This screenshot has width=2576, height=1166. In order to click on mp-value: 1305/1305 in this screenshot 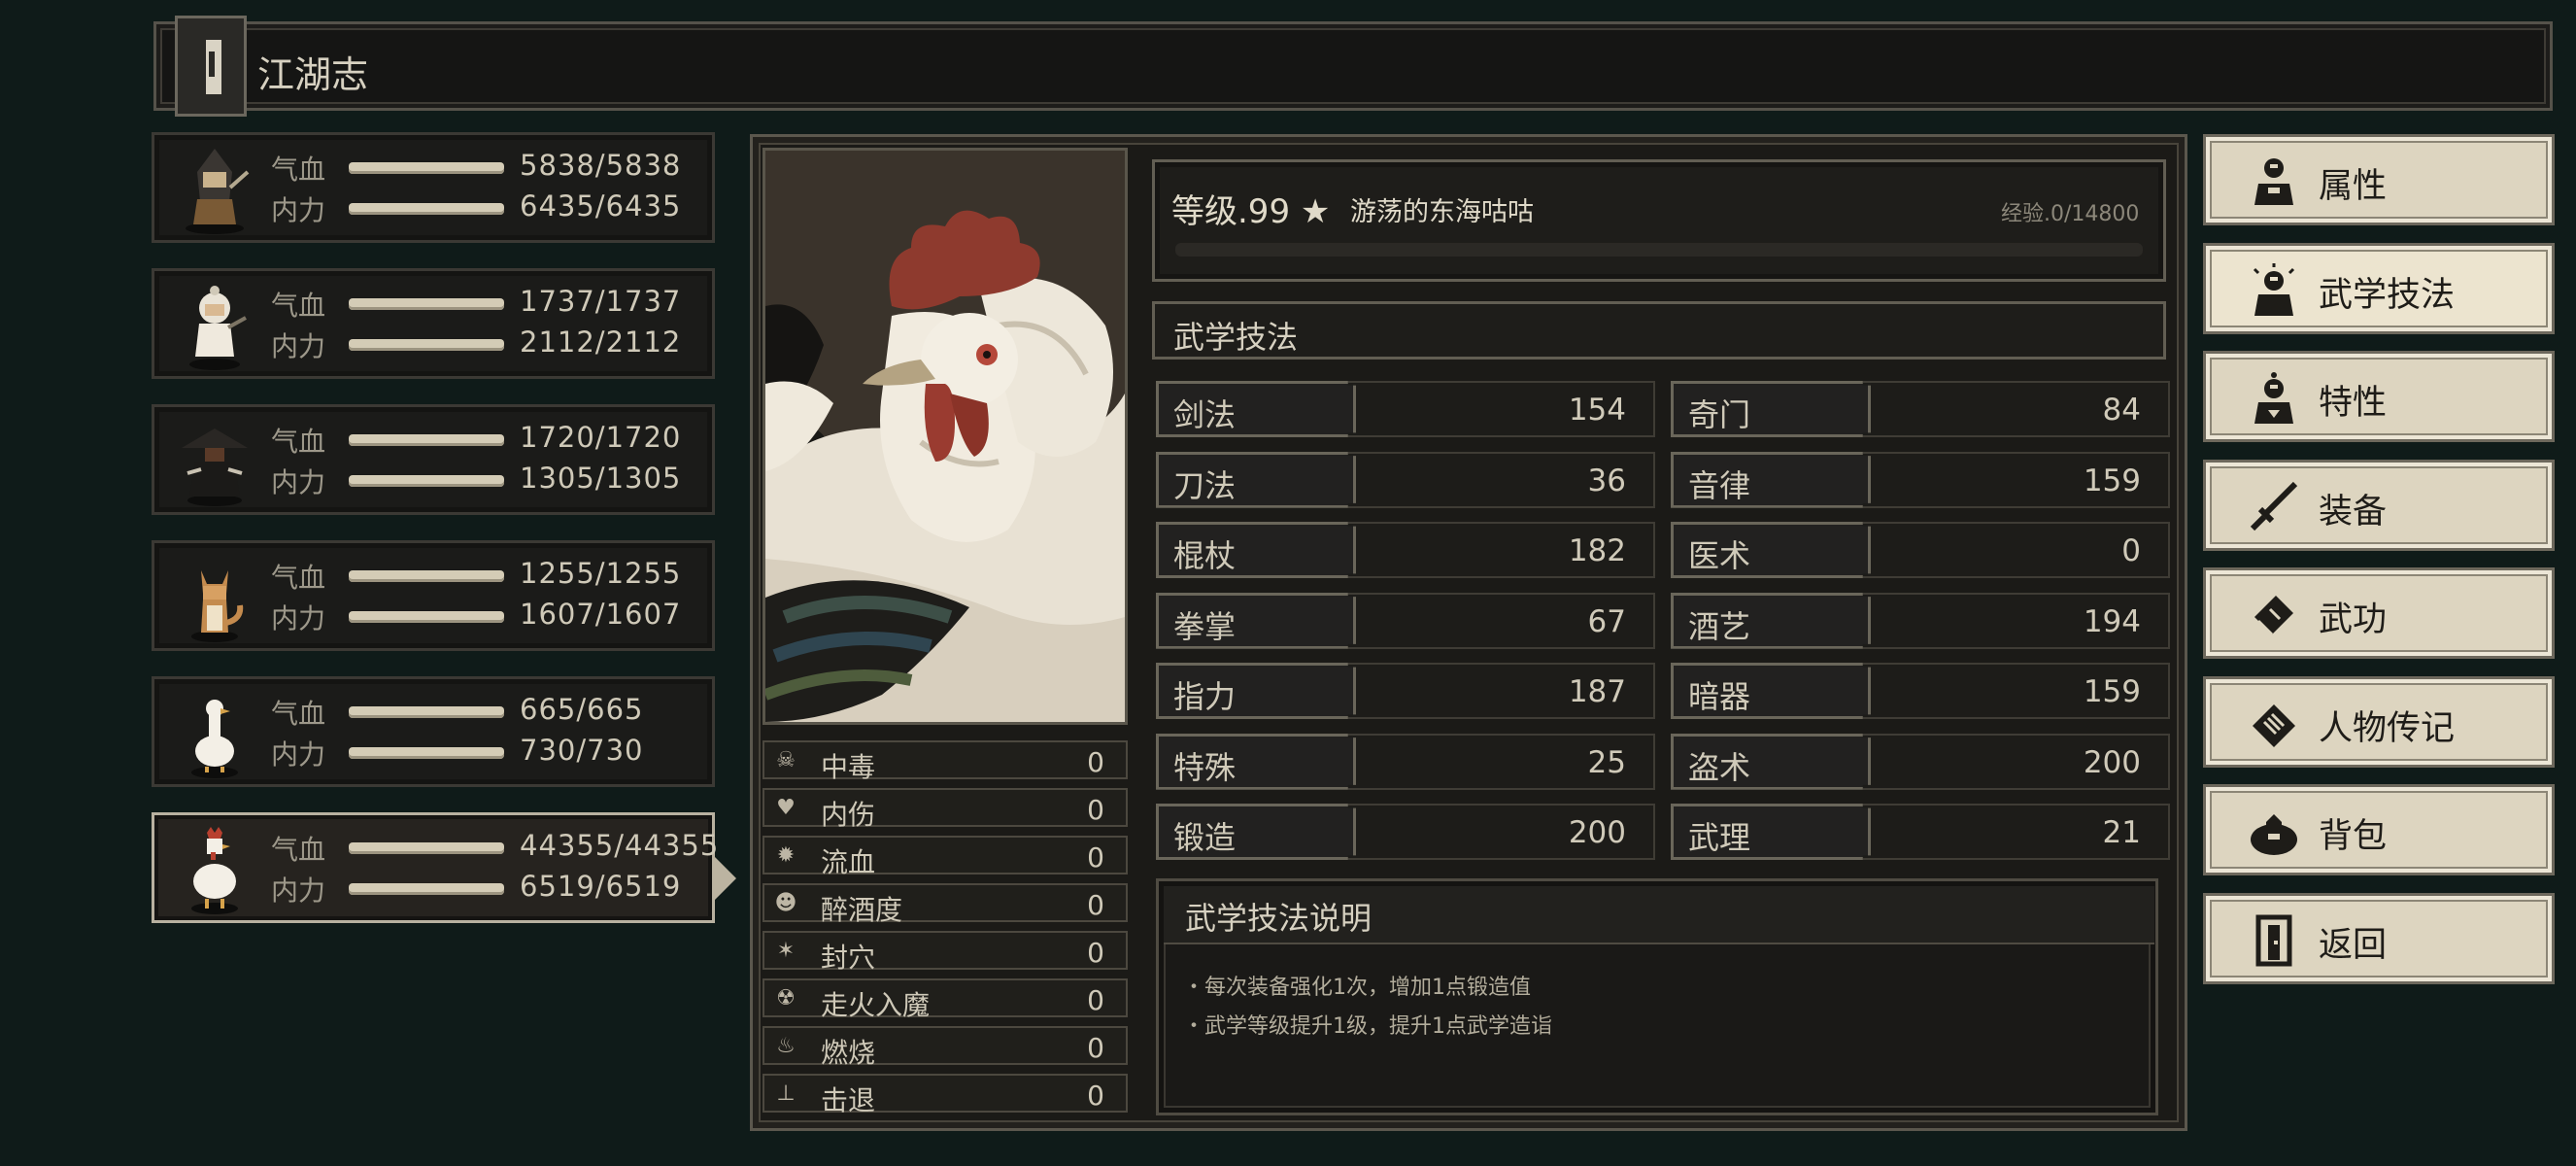, I will do `click(601, 478)`.